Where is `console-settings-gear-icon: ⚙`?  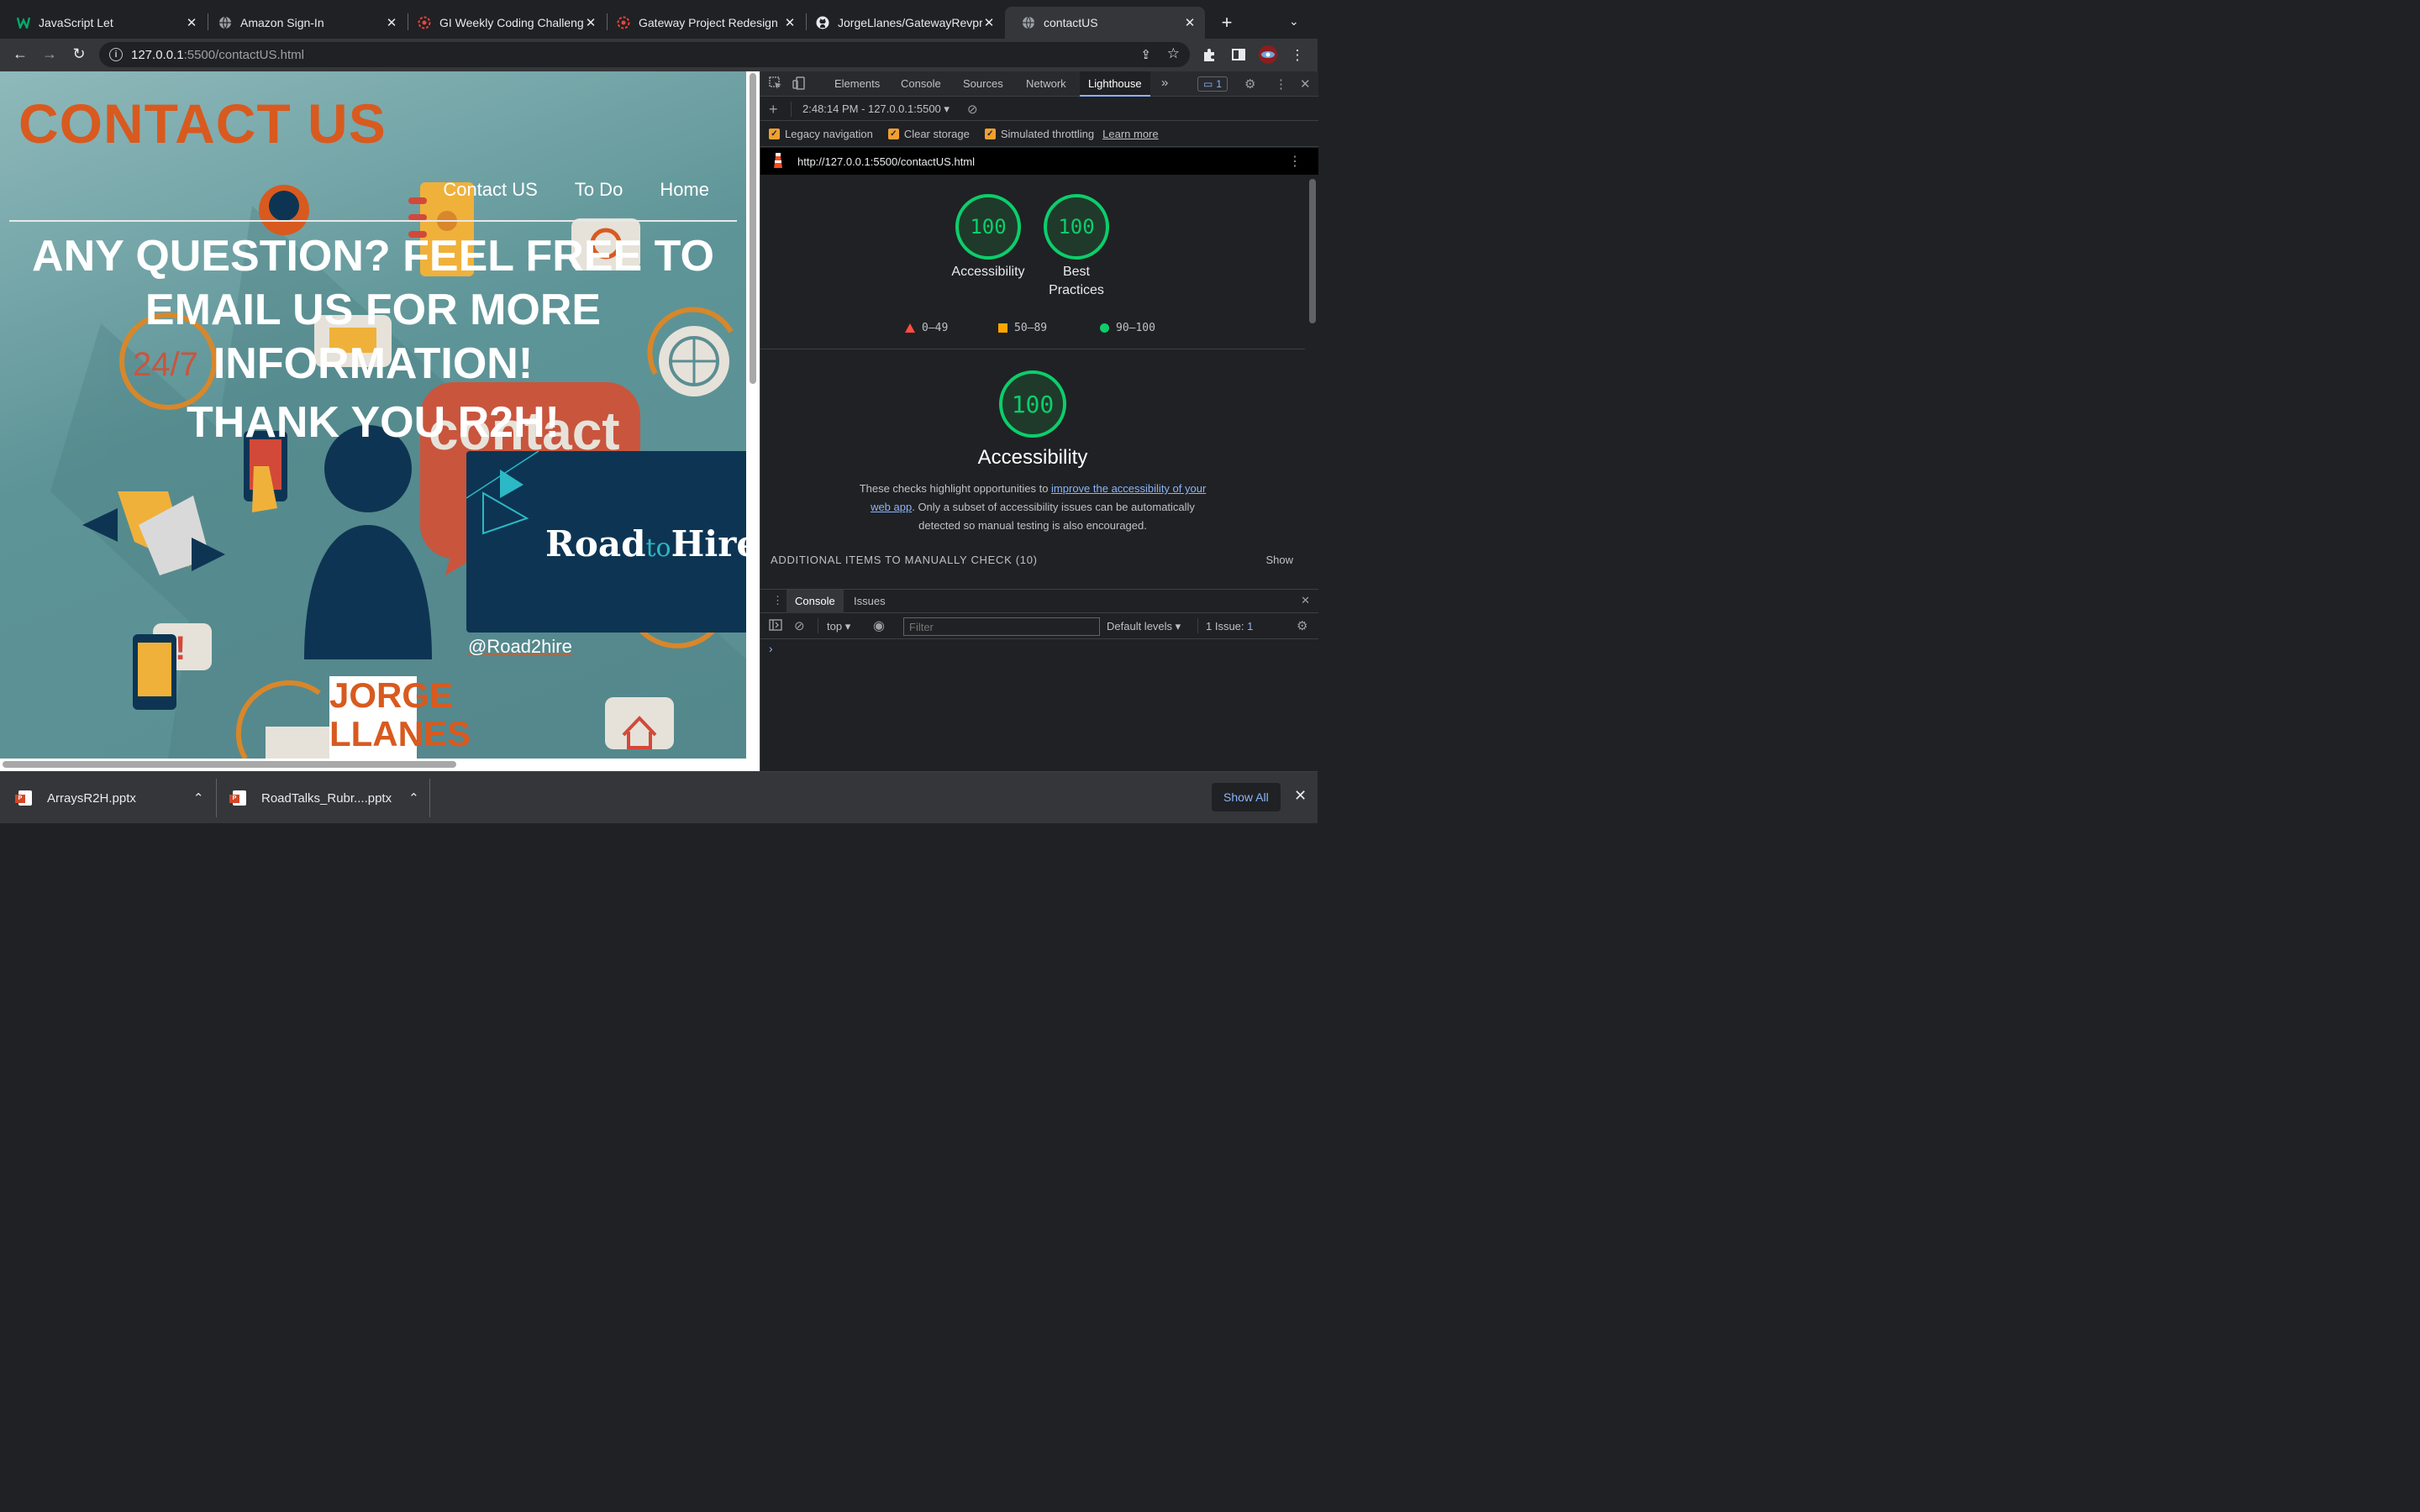 console-settings-gear-icon: ⚙ is located at coordinates (1302, 625).